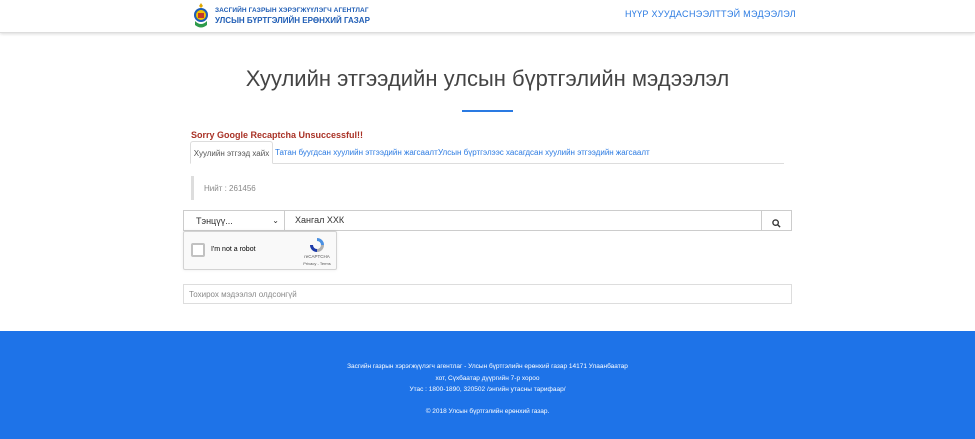 Image resolution: width=975 pixels, height=439 pixels. I want to click on recaptcha-error-message: Sorry Google Recaptcha Unsuccessful!!, so click(277, 135).